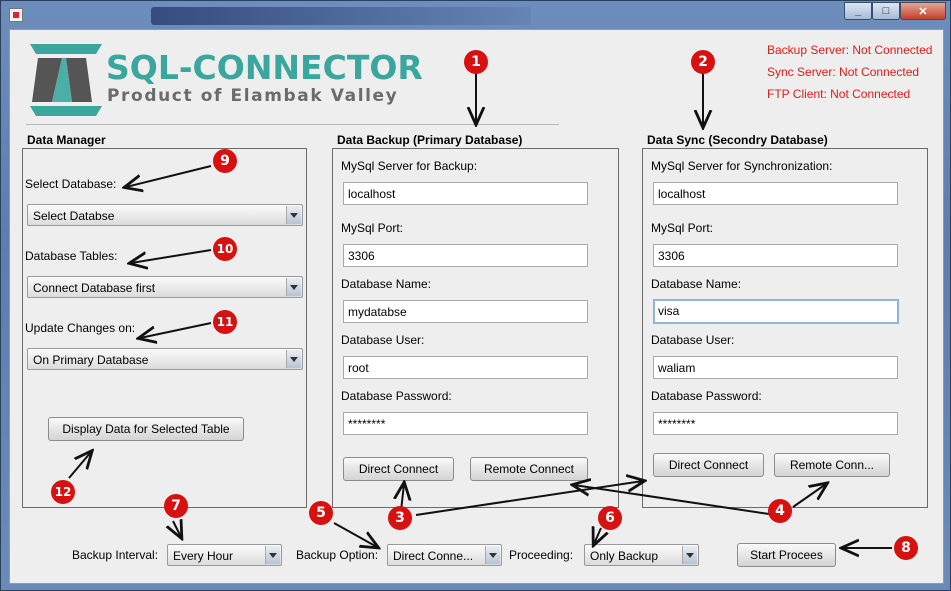 The image size is (951, 591). I want to click on backup-password-label: Database Password:, so click(396, 396).